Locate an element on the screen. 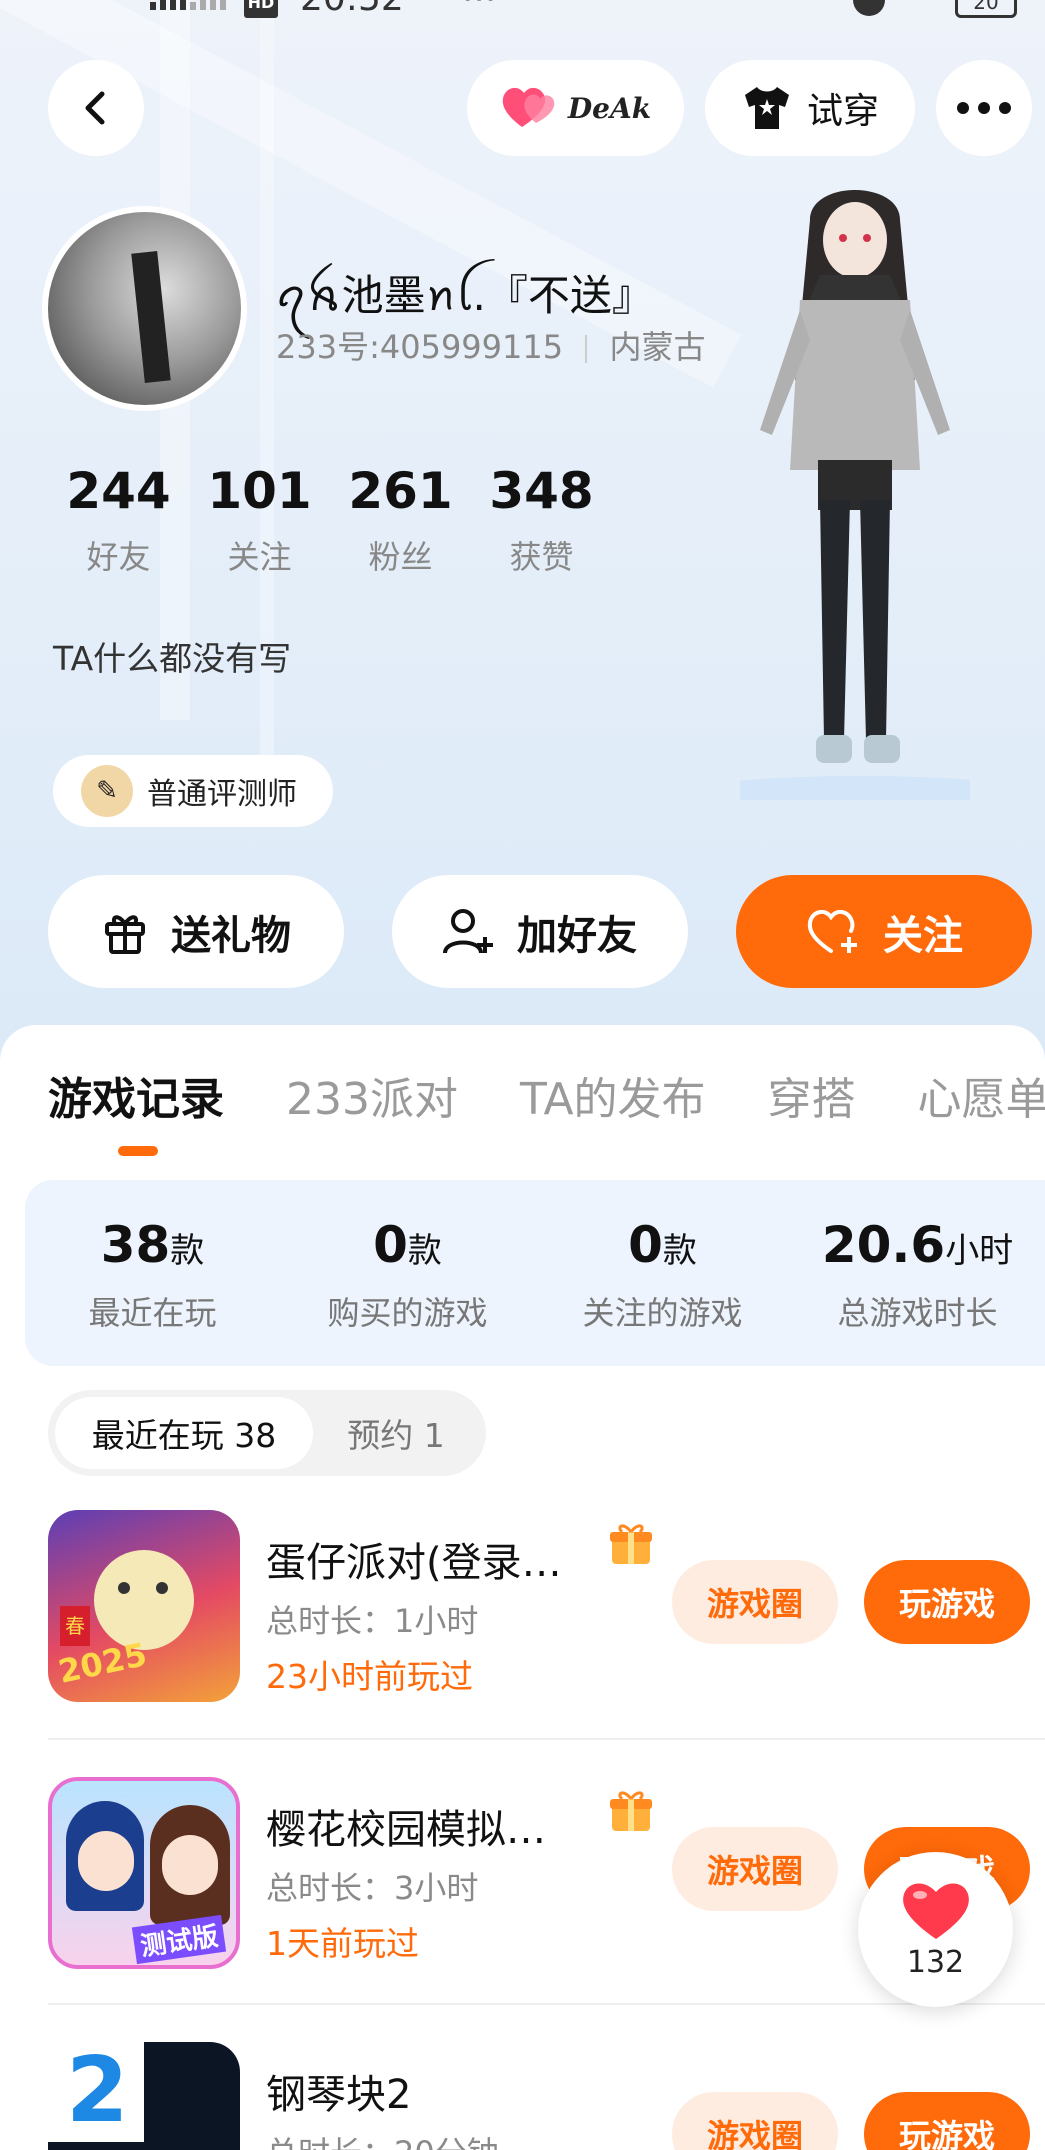 The height and width of the screenshot is (2150, 1045). heart-plus-icon is located at coordinates (832, 931).